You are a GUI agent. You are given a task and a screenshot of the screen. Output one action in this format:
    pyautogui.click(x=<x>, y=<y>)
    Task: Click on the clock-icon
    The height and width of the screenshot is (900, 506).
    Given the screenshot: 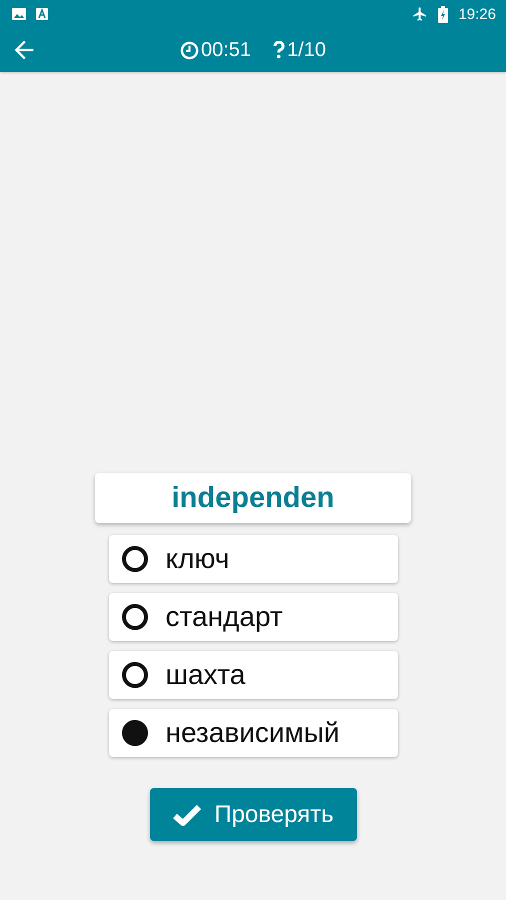 What is the action you would take?
    pyautogui.click(x=189, y=50)
    